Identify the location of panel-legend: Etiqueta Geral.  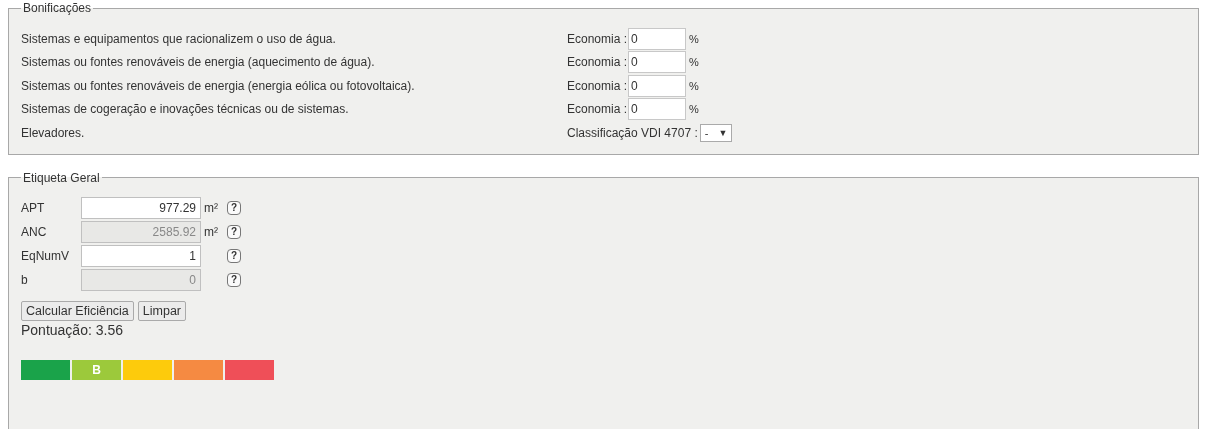
(61, 177).